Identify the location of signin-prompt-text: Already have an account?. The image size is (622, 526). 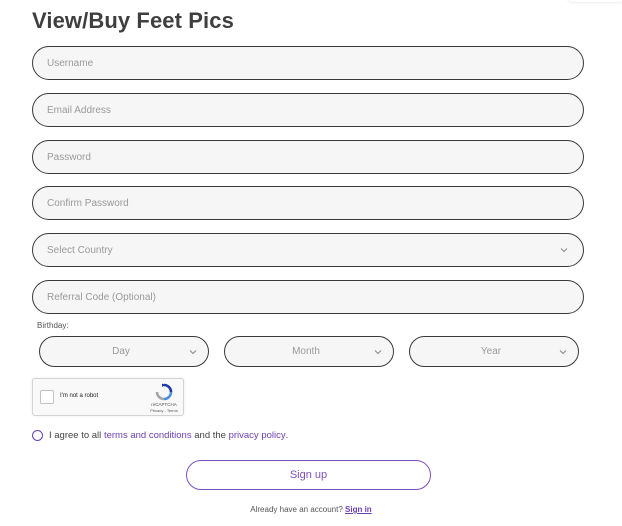
(296, 509).